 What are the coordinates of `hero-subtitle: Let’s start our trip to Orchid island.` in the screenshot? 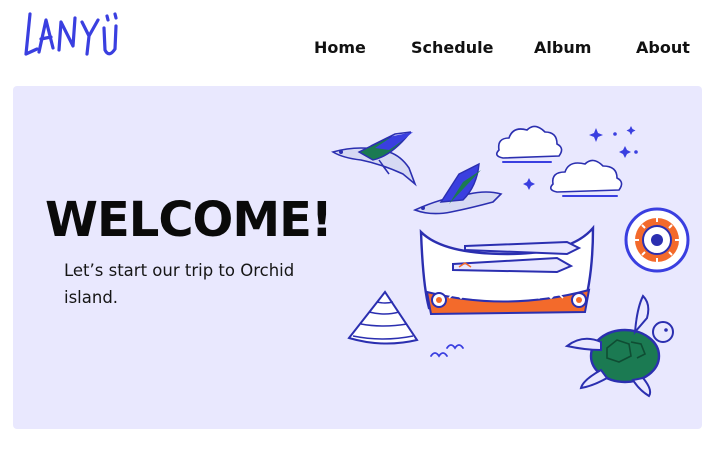 It's located at (179, 284).